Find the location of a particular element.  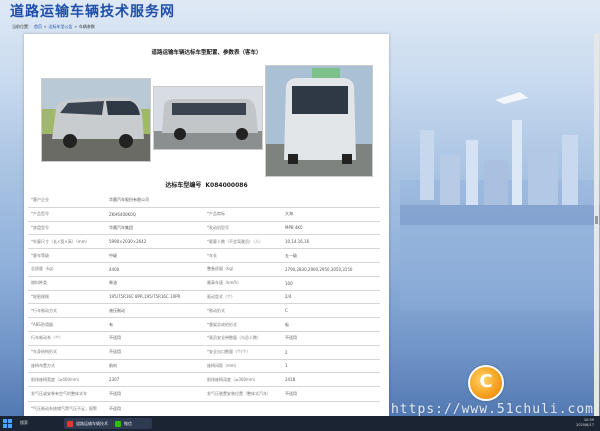

breadcrumb: 当前位置： 首页» 达标车型公告» 车辆参数 is located at coordinates (54, 27).